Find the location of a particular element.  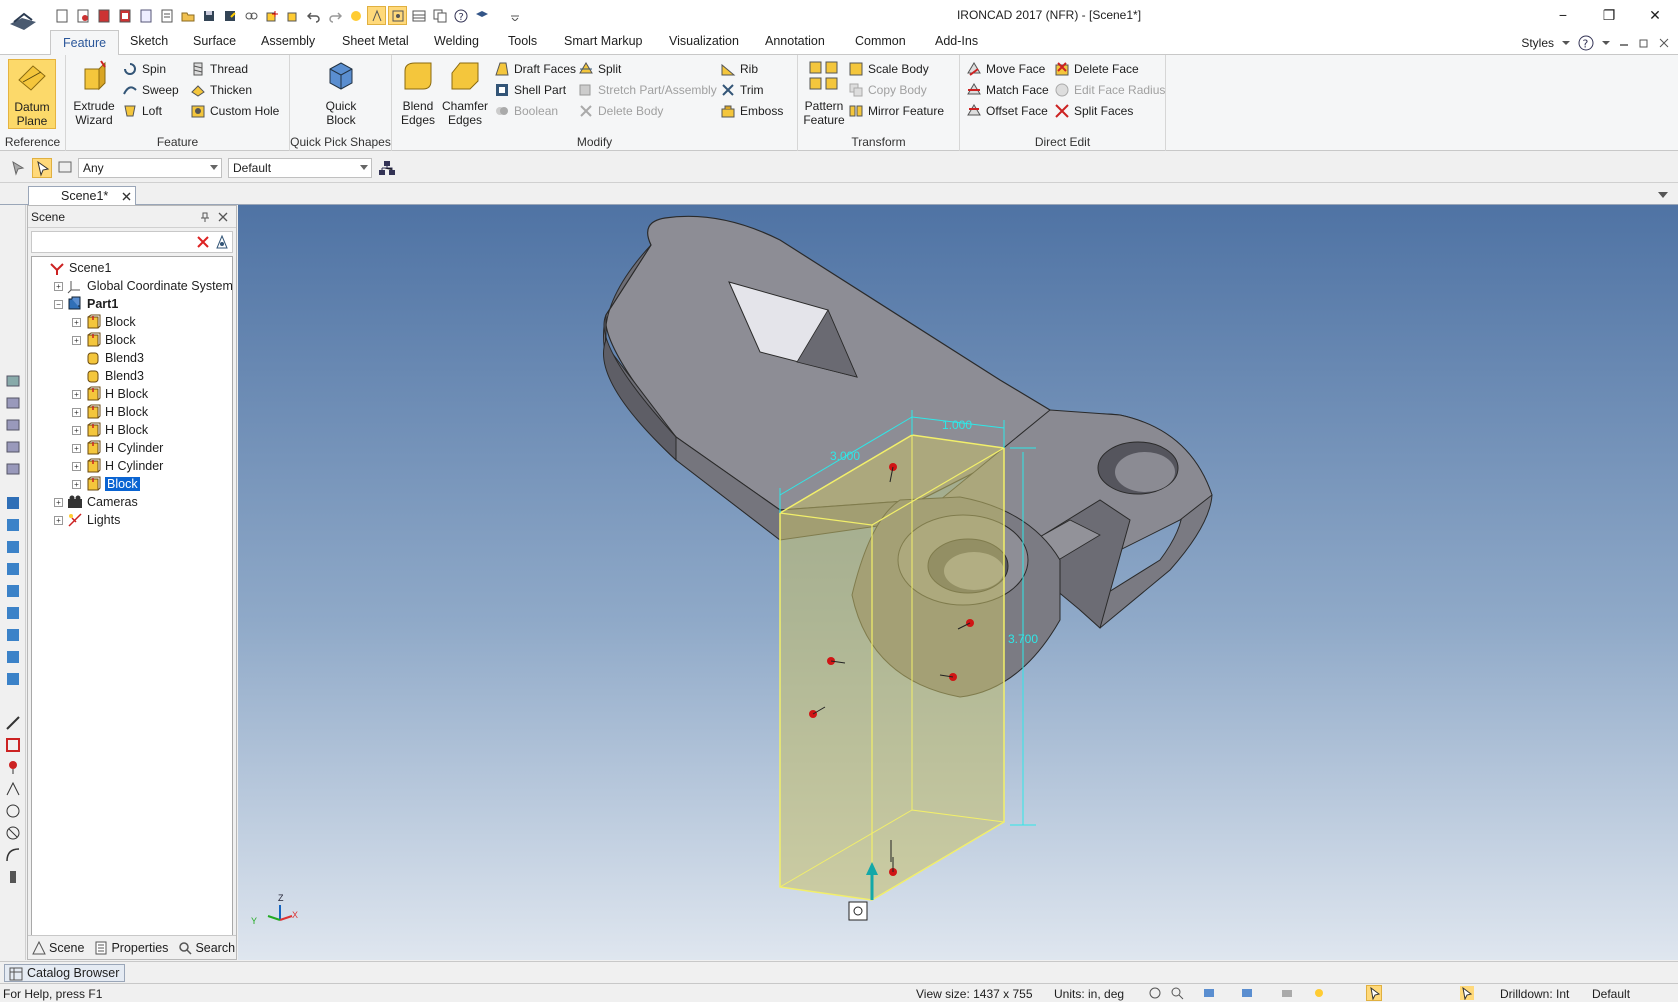

delete-face-button: Delete Face is located at coordinates (1096, 69).